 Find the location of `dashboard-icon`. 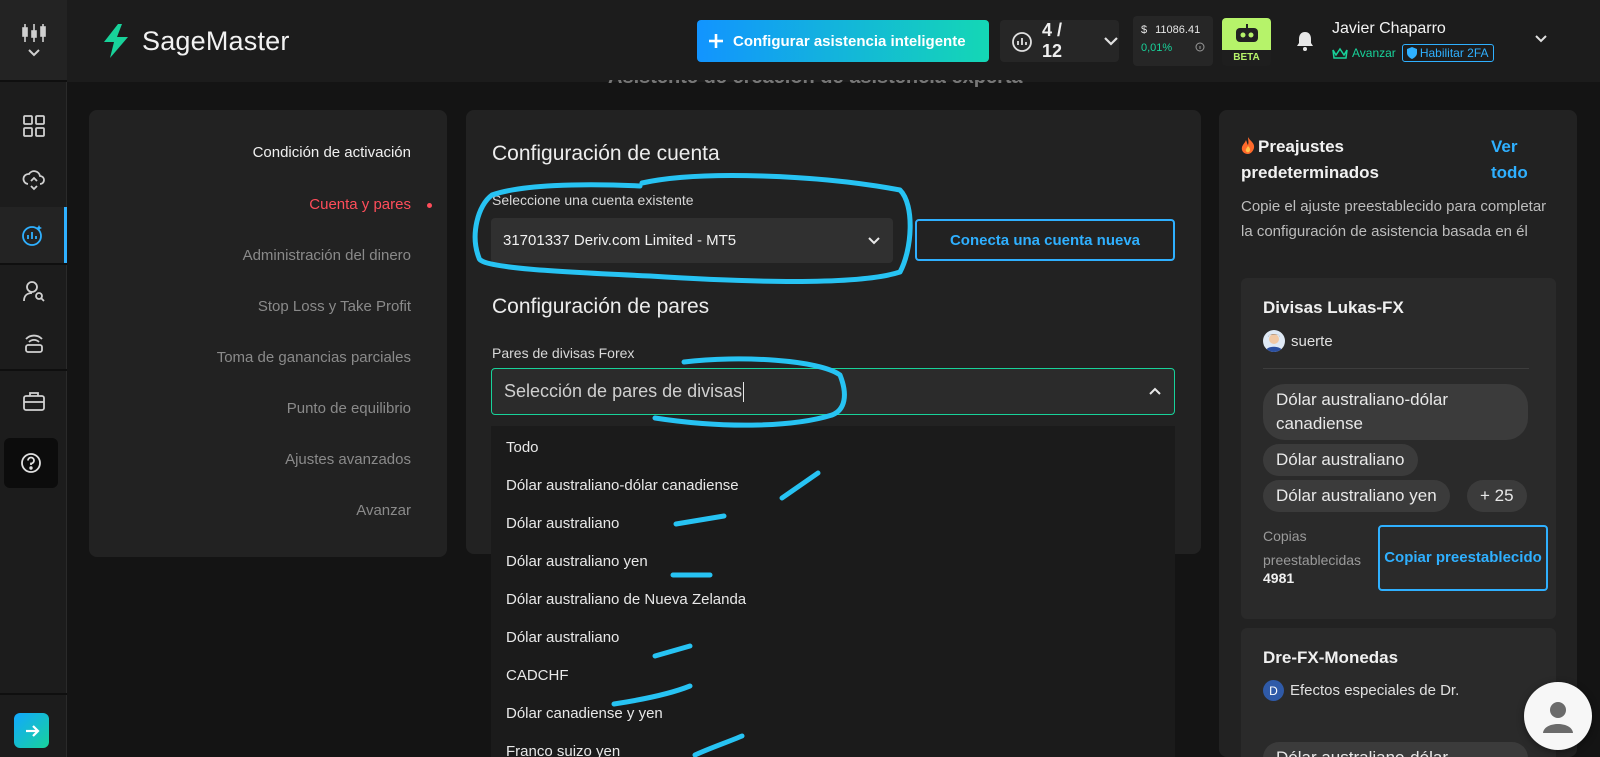

dashboard-icon is located at coordinates (33, 126).